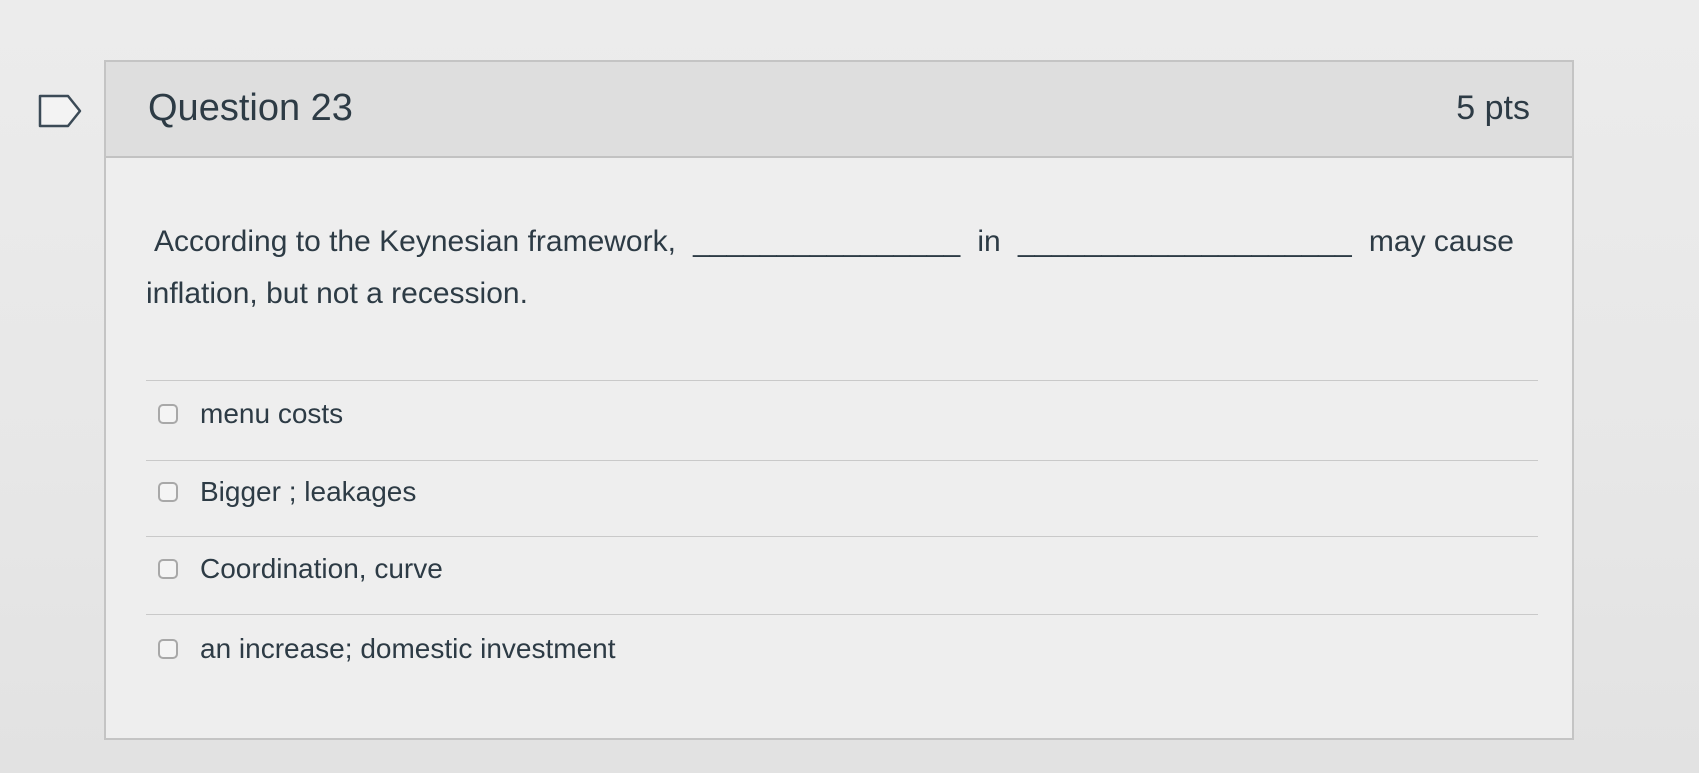  Describe the element at coordinates (1493, 108) in the screenshot. I see `question-points: 5 pts` at that location.